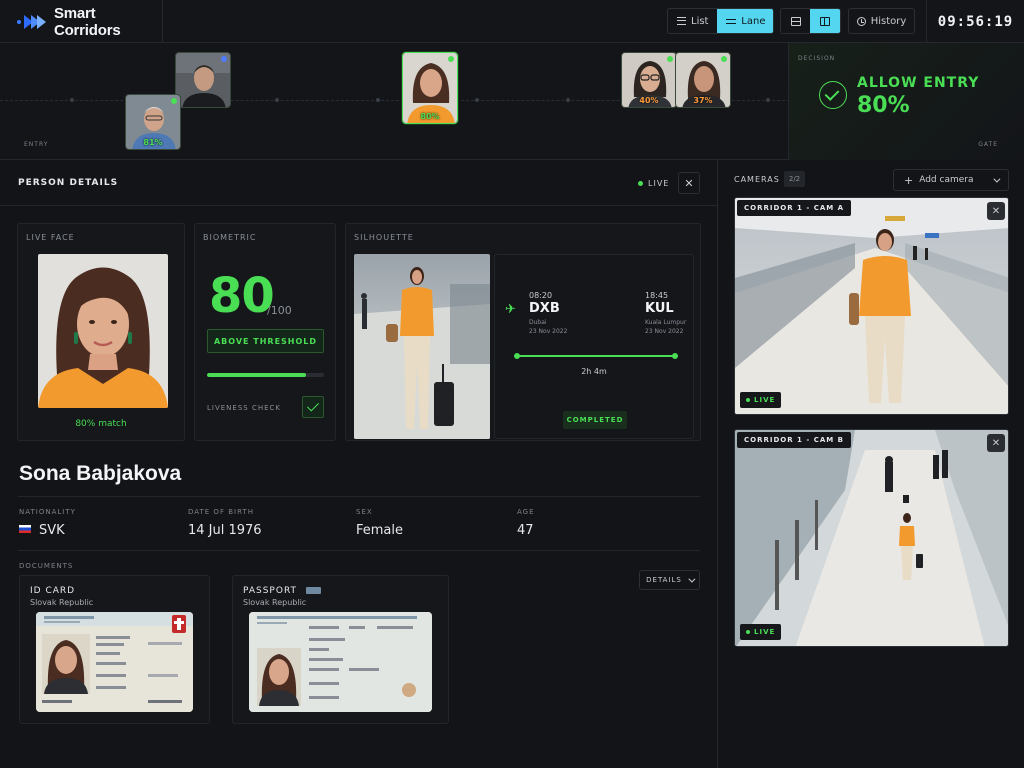 Image resolution: width=1024 pixels, height=768 pixels. Describe the element at coordinates (225, 530) in the screenshot. I see `dob-value: 14 Jul 1976` at that location.